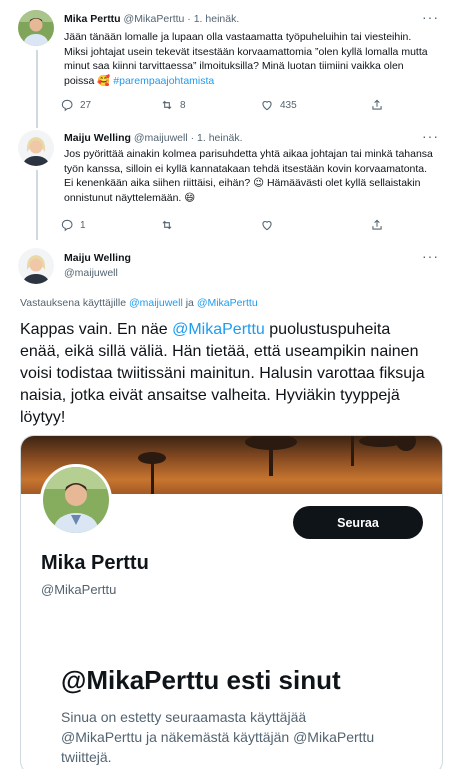 The image size is (451, 769). What do you see at coordinates (92, 19) in the screenshot?
I see `author-name: Mika Perttu` at bounding box center [92, 19].